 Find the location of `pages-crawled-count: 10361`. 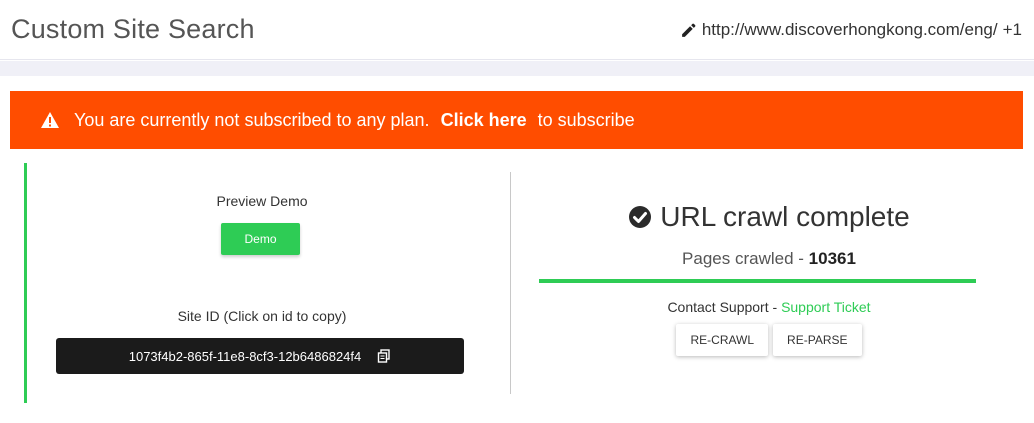

pages-crawled-count: 10361 is located at coordinates (832, 258).